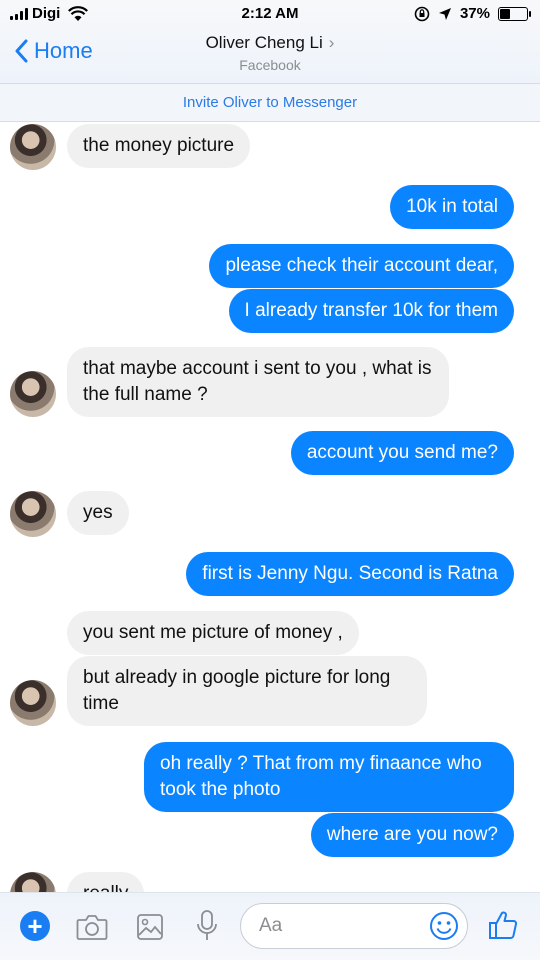 This screenshot has width=540, height=960. Describe the element at coordinates (412, 835) in the screenshot. I see `outgoing-message: where are you now?` at that location.